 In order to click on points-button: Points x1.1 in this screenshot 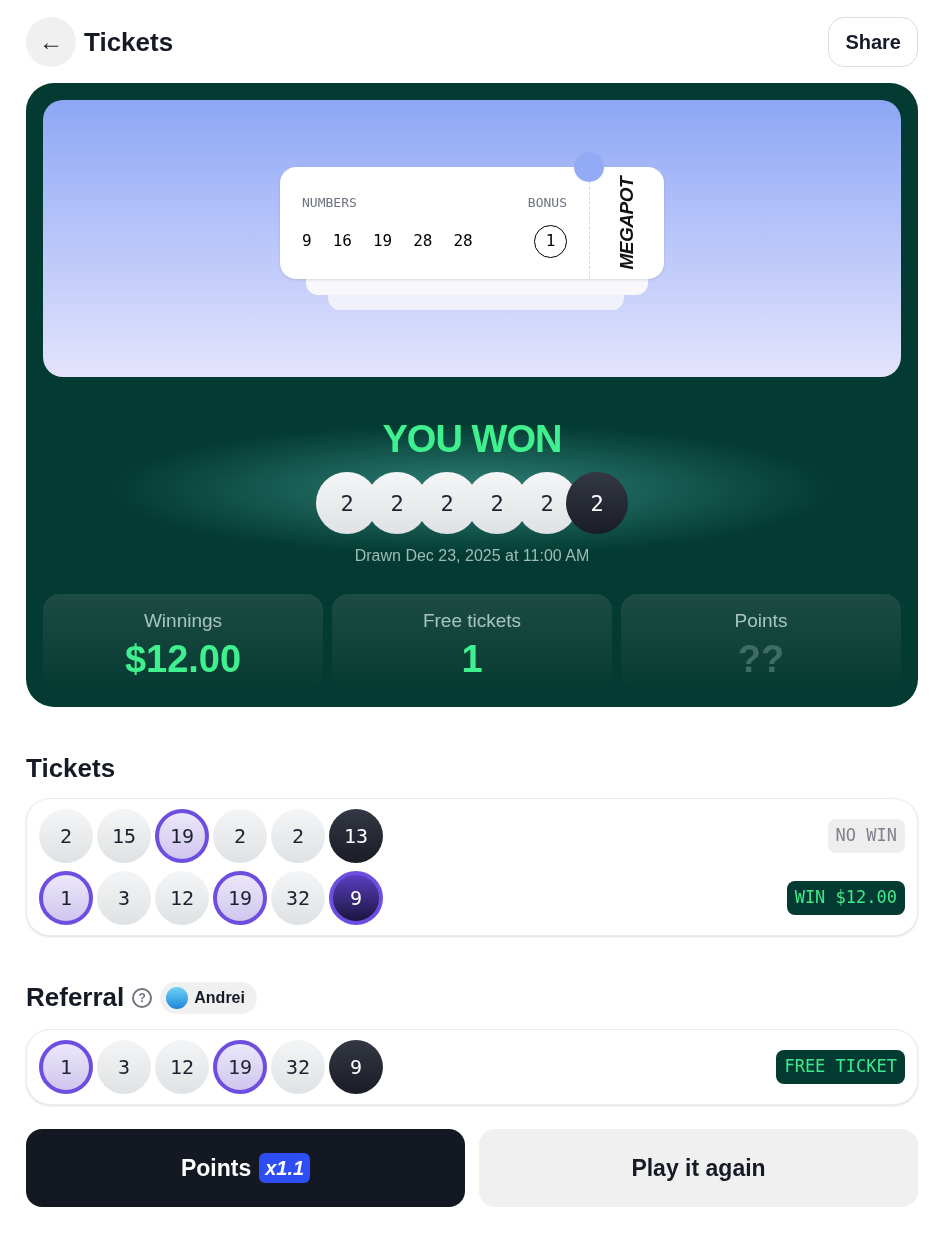, I will do `click(245, 1168)`.